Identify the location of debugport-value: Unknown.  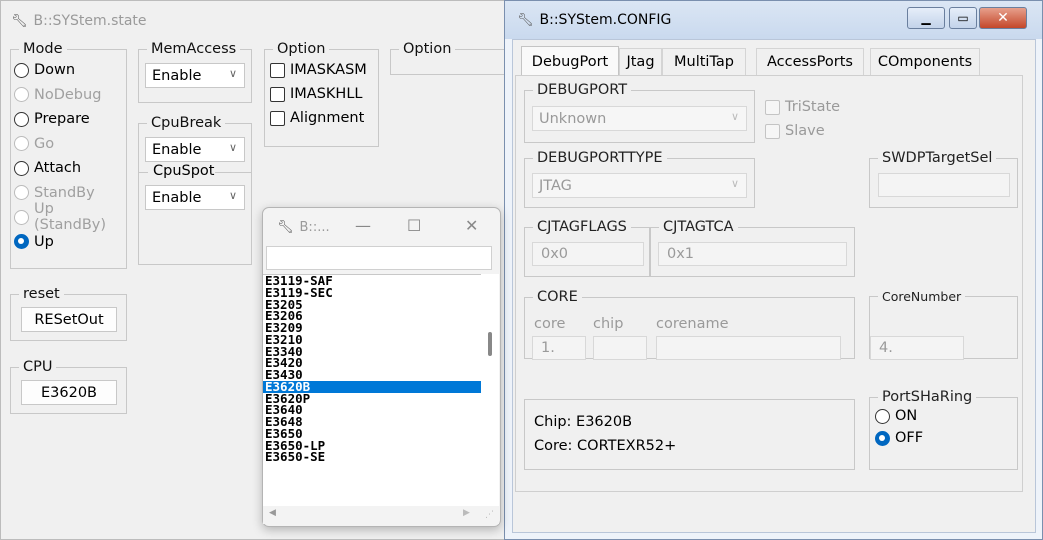
(573, 118).